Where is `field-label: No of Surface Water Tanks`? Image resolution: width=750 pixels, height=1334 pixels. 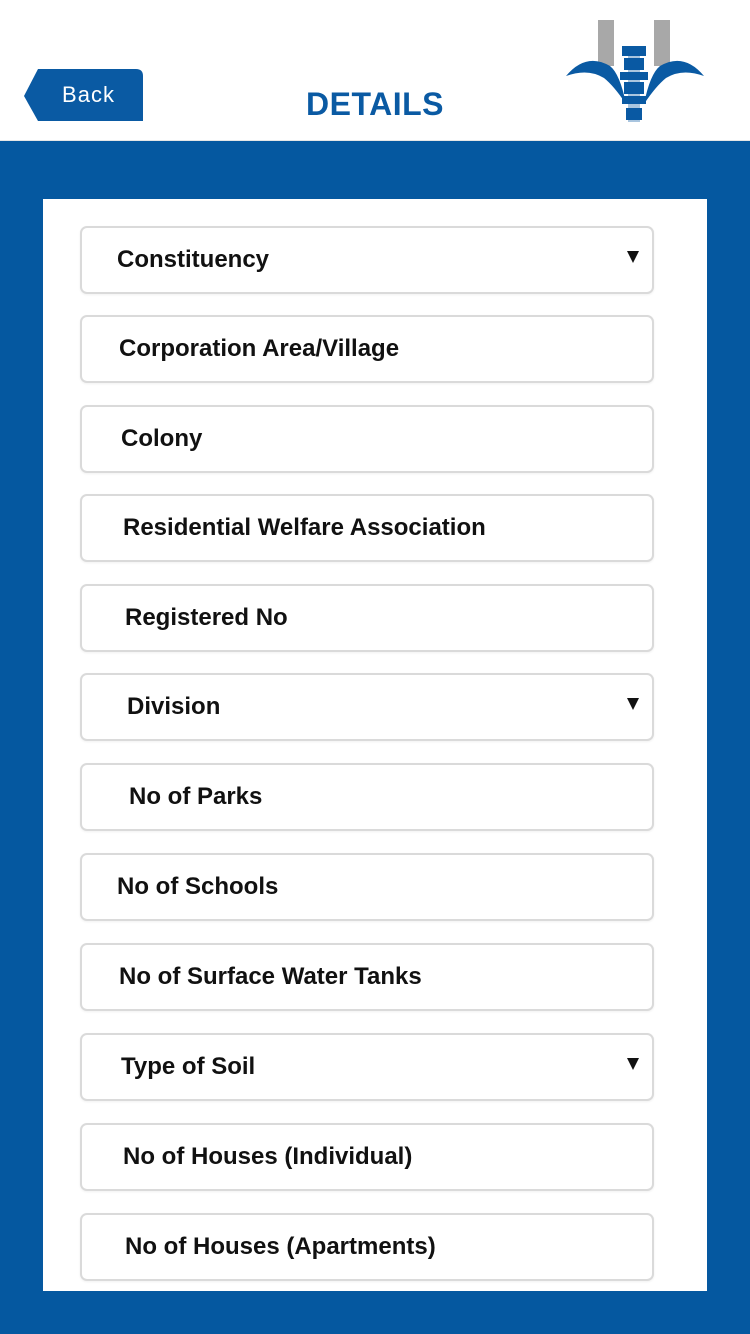
field-label: No of Surface Water Tanks is located at coordinates (270, 976).